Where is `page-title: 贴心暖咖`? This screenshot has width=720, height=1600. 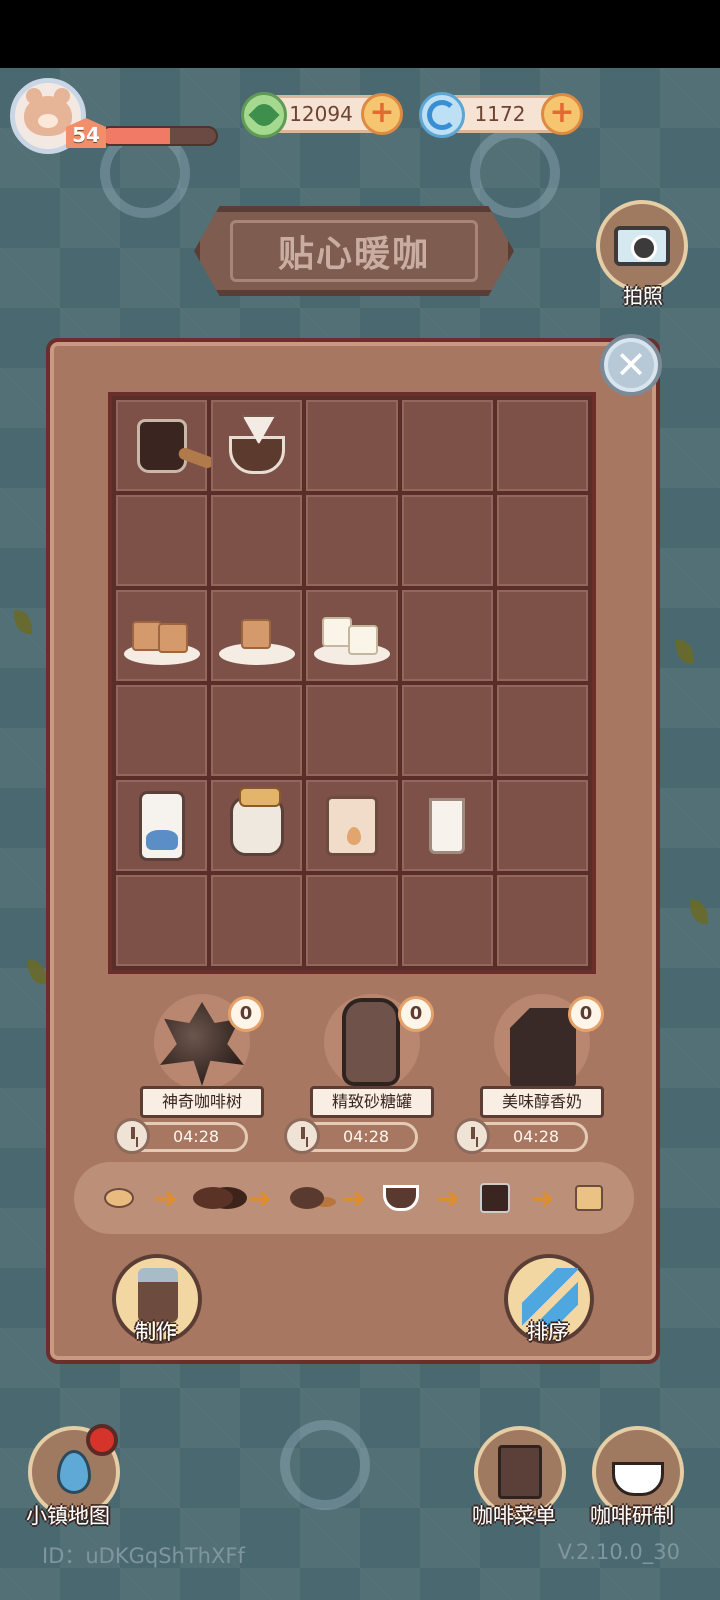
page-title: 贴心暖咖 is located at coordinates (353, 254).